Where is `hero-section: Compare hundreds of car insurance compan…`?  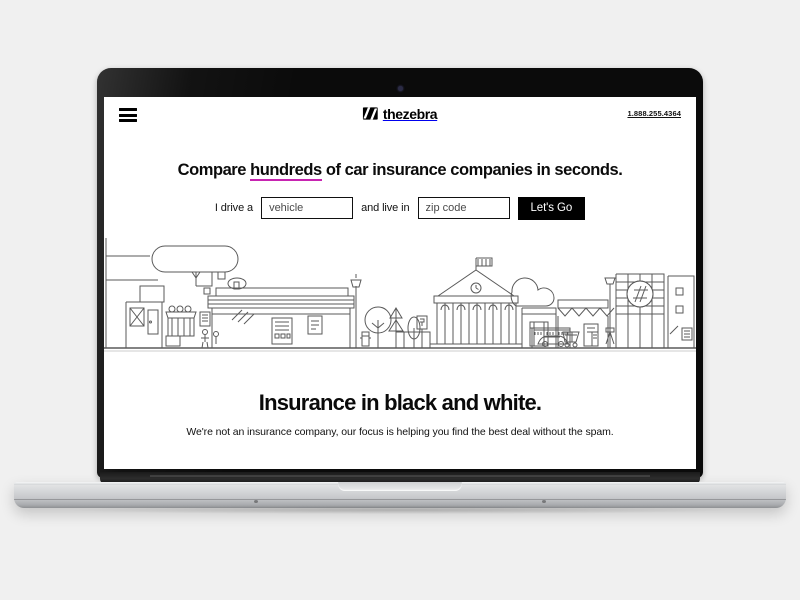 hero-section: Compare hundreds of car insurance compan… is located at coordinates (400, 176).